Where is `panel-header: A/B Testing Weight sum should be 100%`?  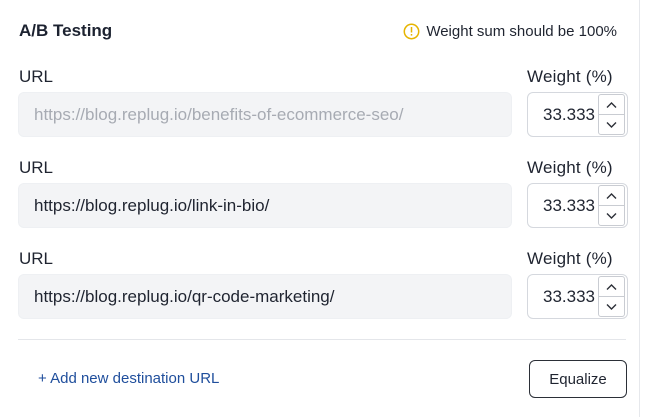
panel-header: A/B Testing Weight sum should be 100% is located at coordinates (318, 31).